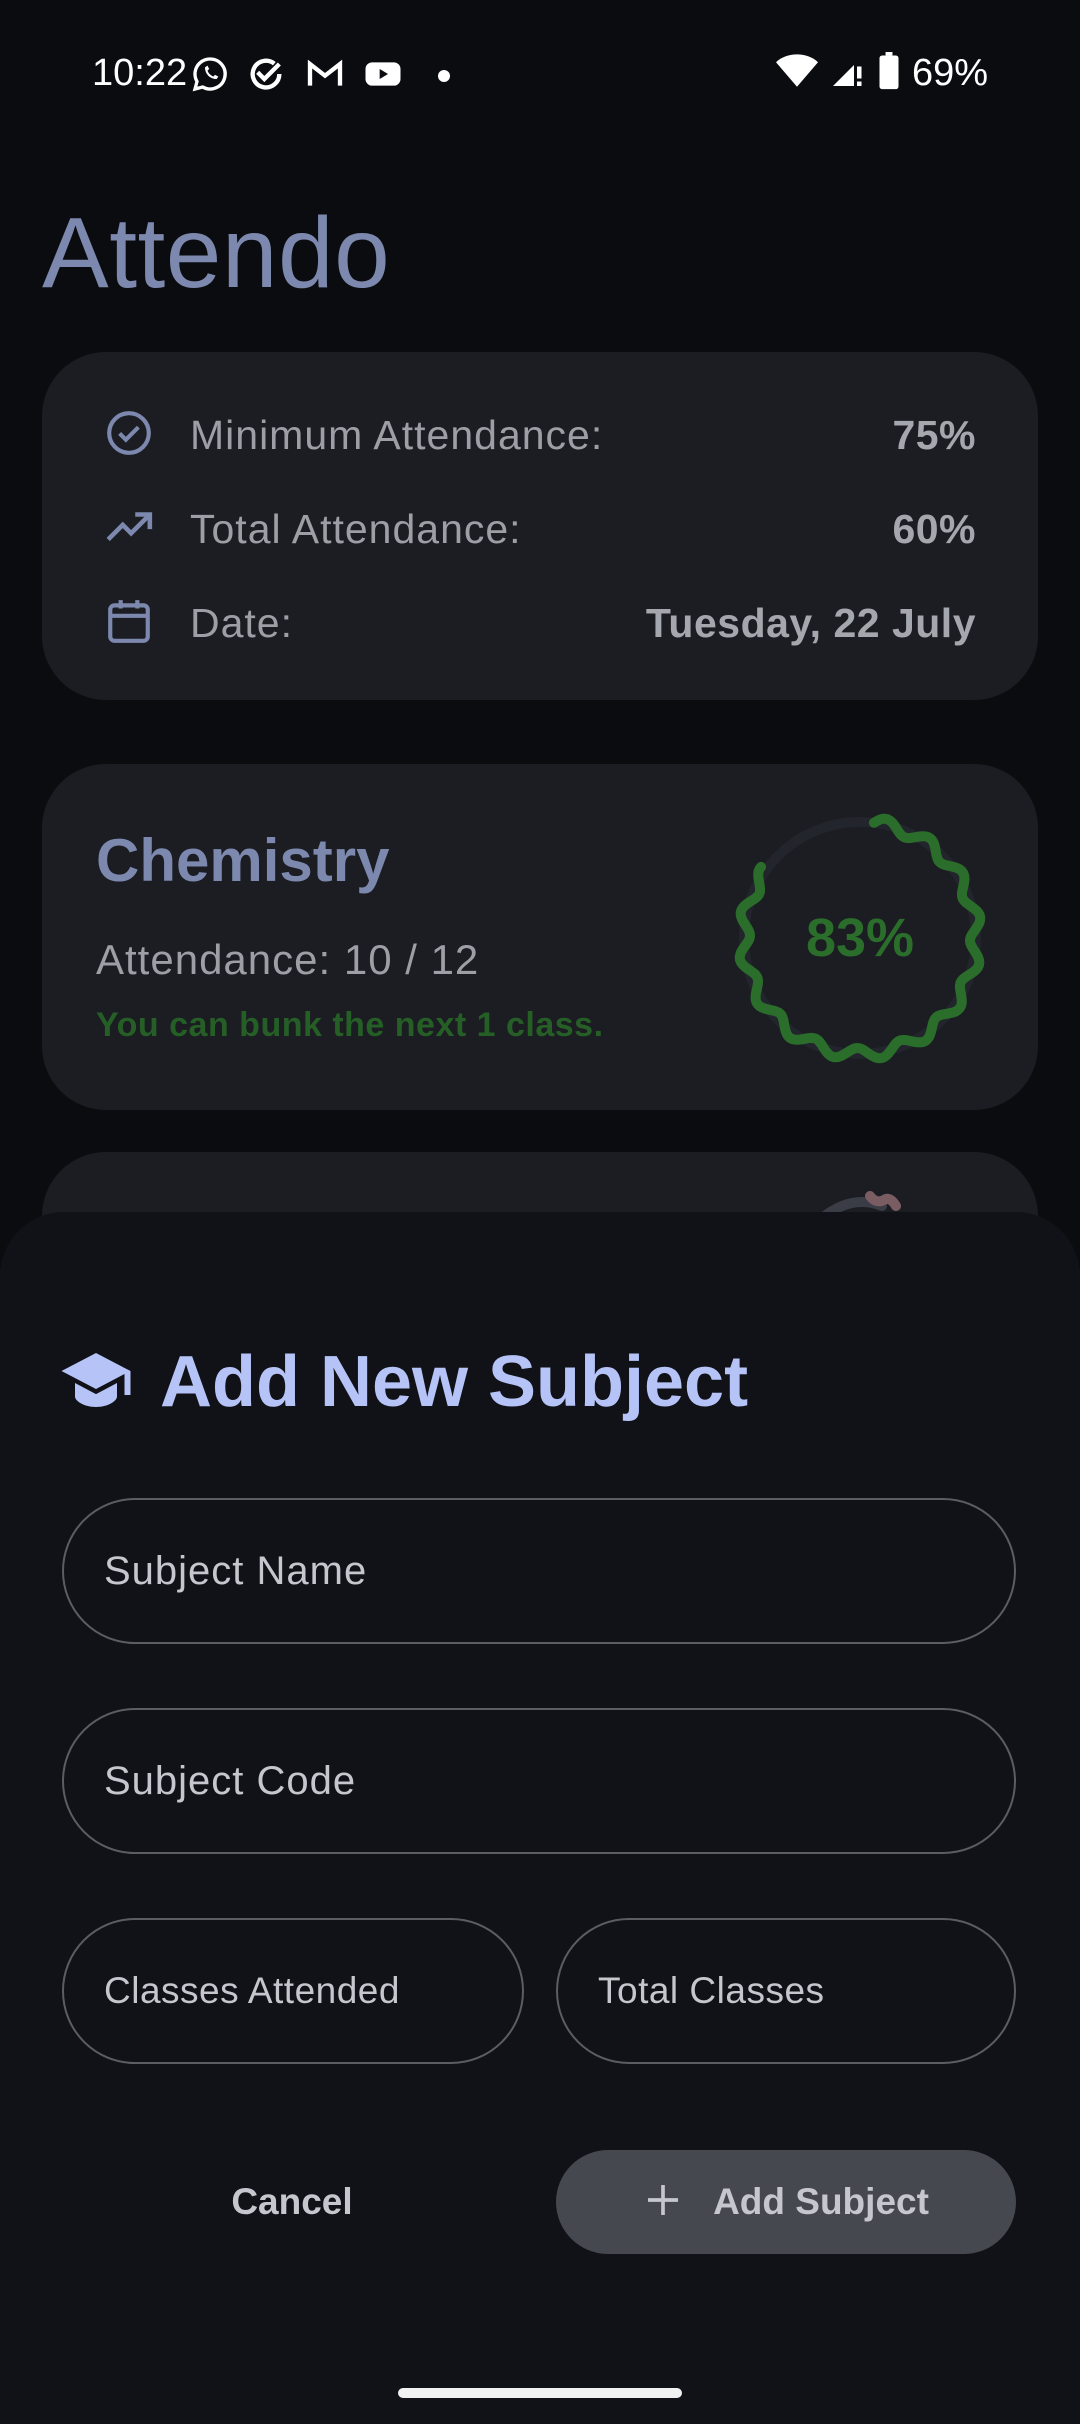 The width and height of the screenshot is (1080, 2424). Describe the element at coordinates (539, 1571) in the screenshot. I see `subject-name-field: Subject Name` at that location.